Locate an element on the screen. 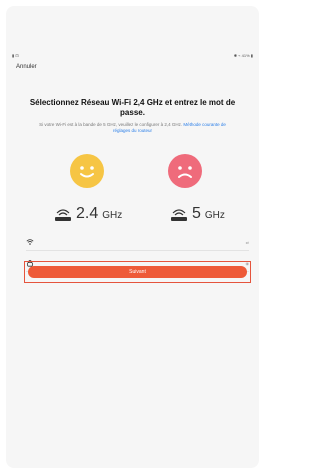 The image size is (320, 474). switch-network-icon: ⇄ is located at coordinates (247, 242).